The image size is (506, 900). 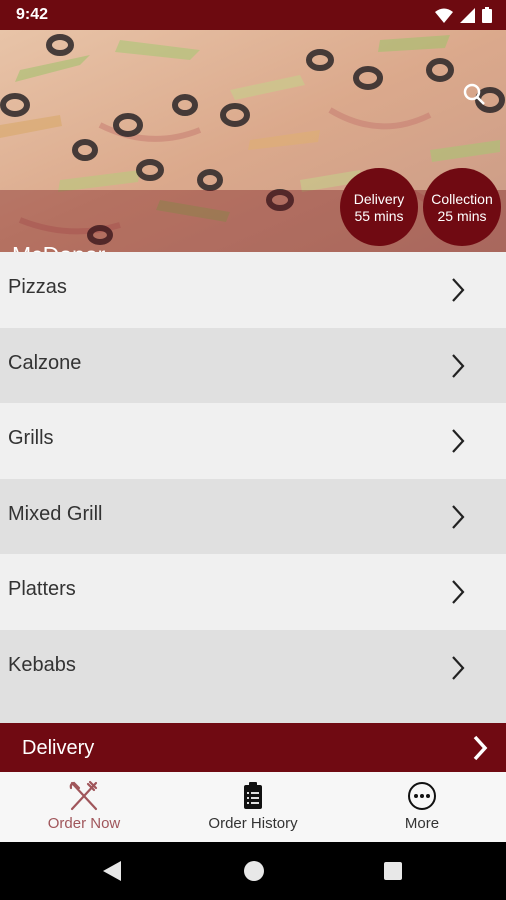 I want to click on menu-item-label: Pizzas, so click(x=37, y=287).